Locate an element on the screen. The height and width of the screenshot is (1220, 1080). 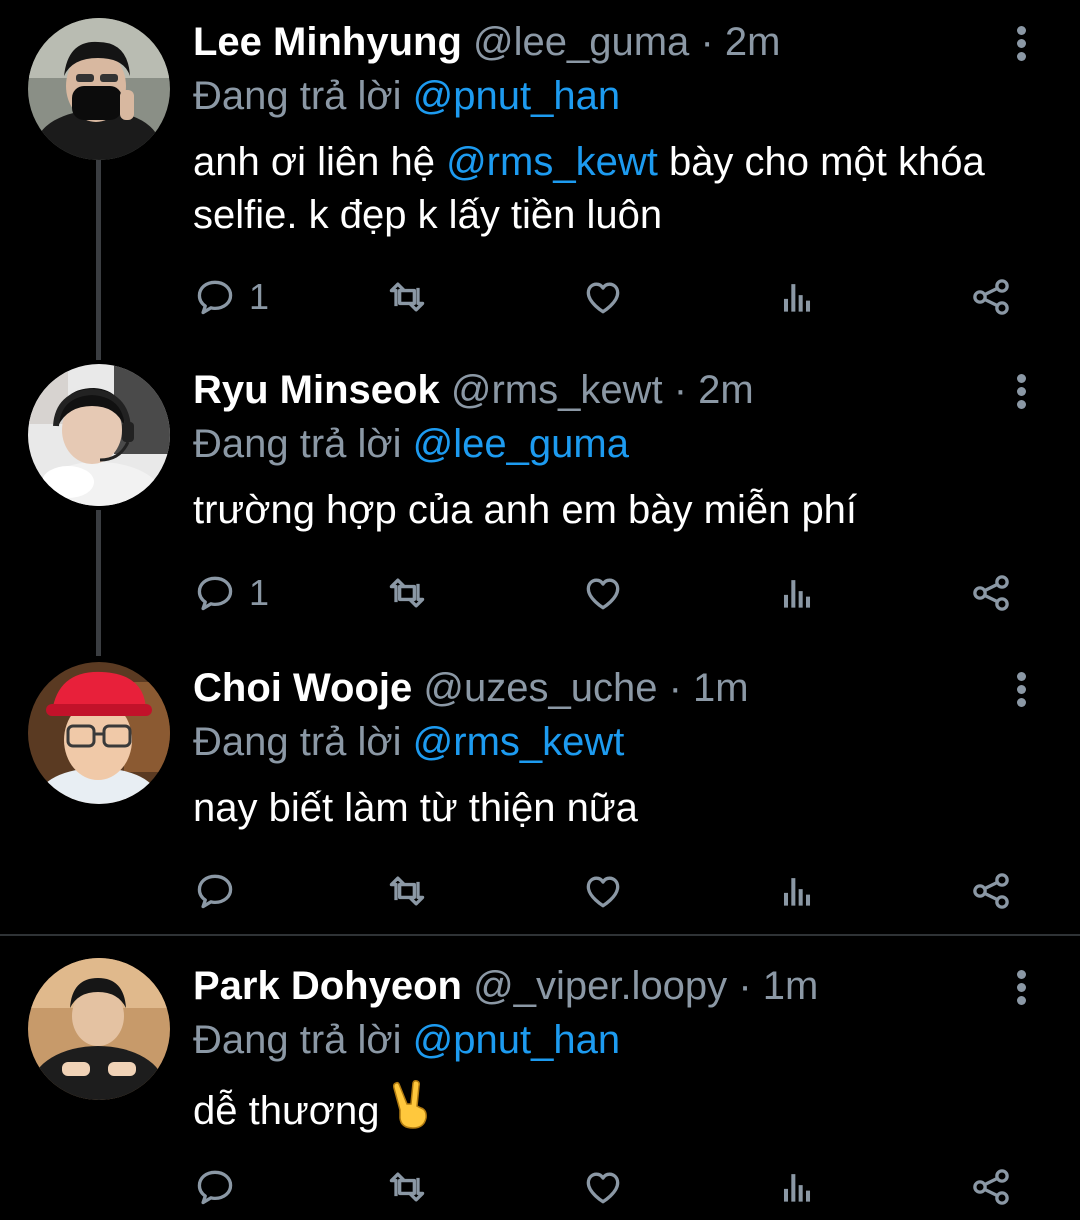
user-handle: @rms_kewt is located at coordinates (557, 390).